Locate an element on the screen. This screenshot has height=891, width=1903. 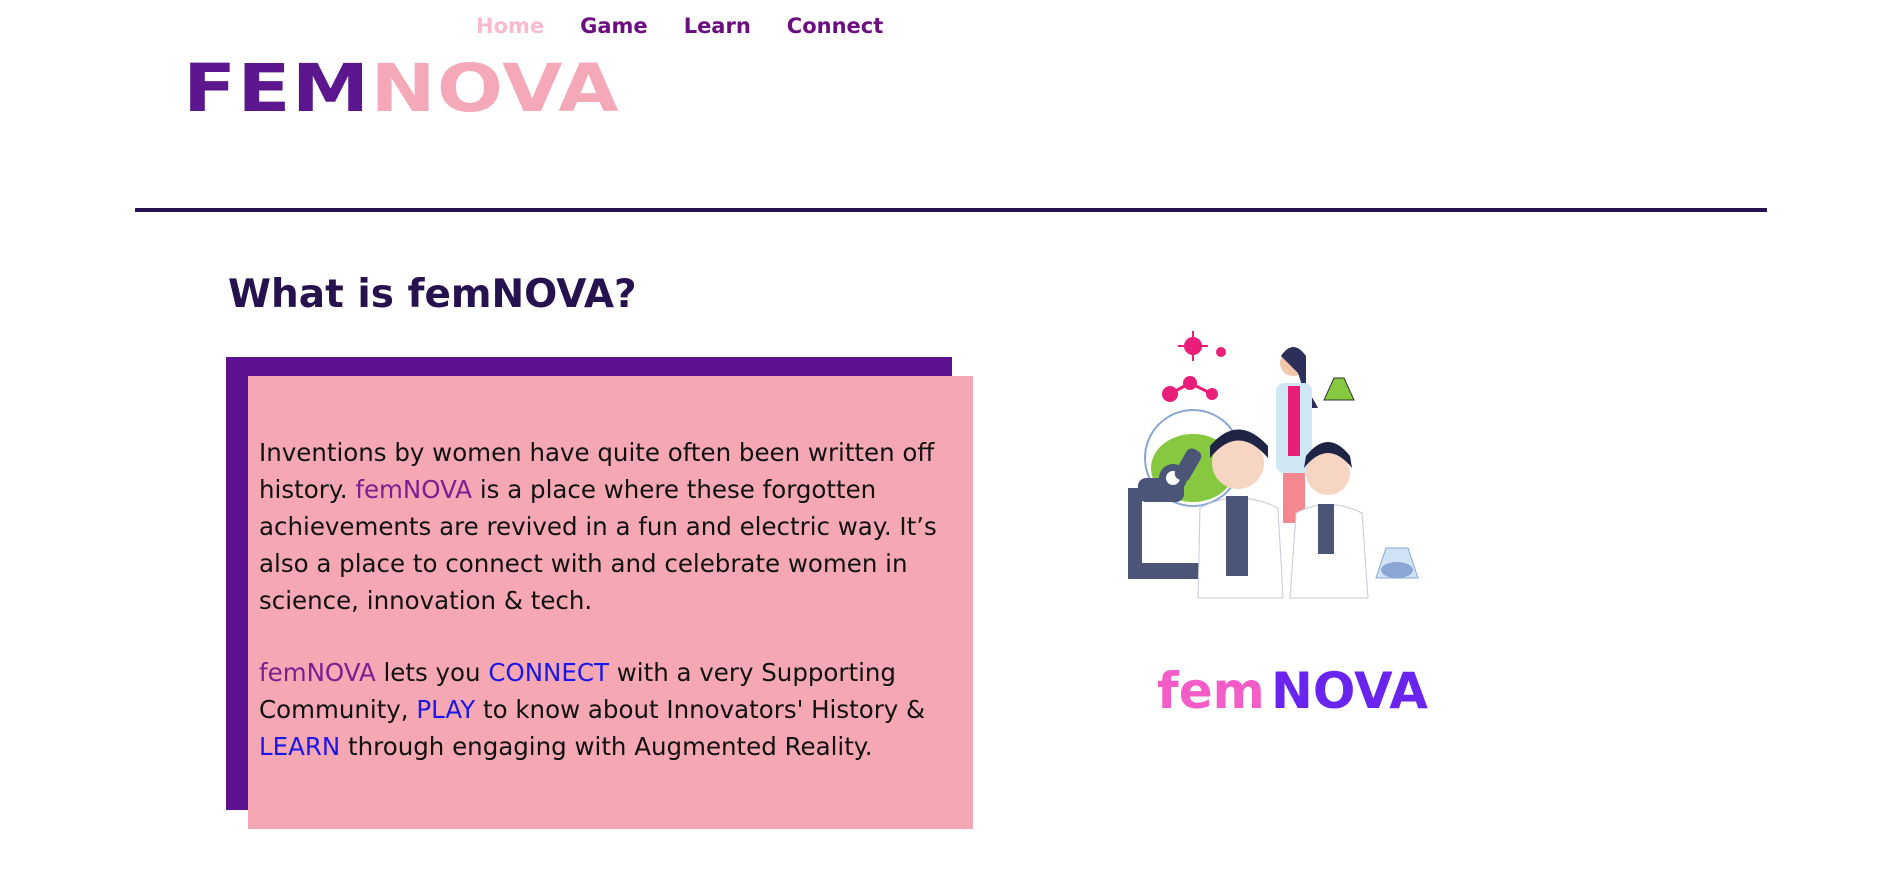
illustration-nova-text: NOVA is located at coordinates (1349, 691).